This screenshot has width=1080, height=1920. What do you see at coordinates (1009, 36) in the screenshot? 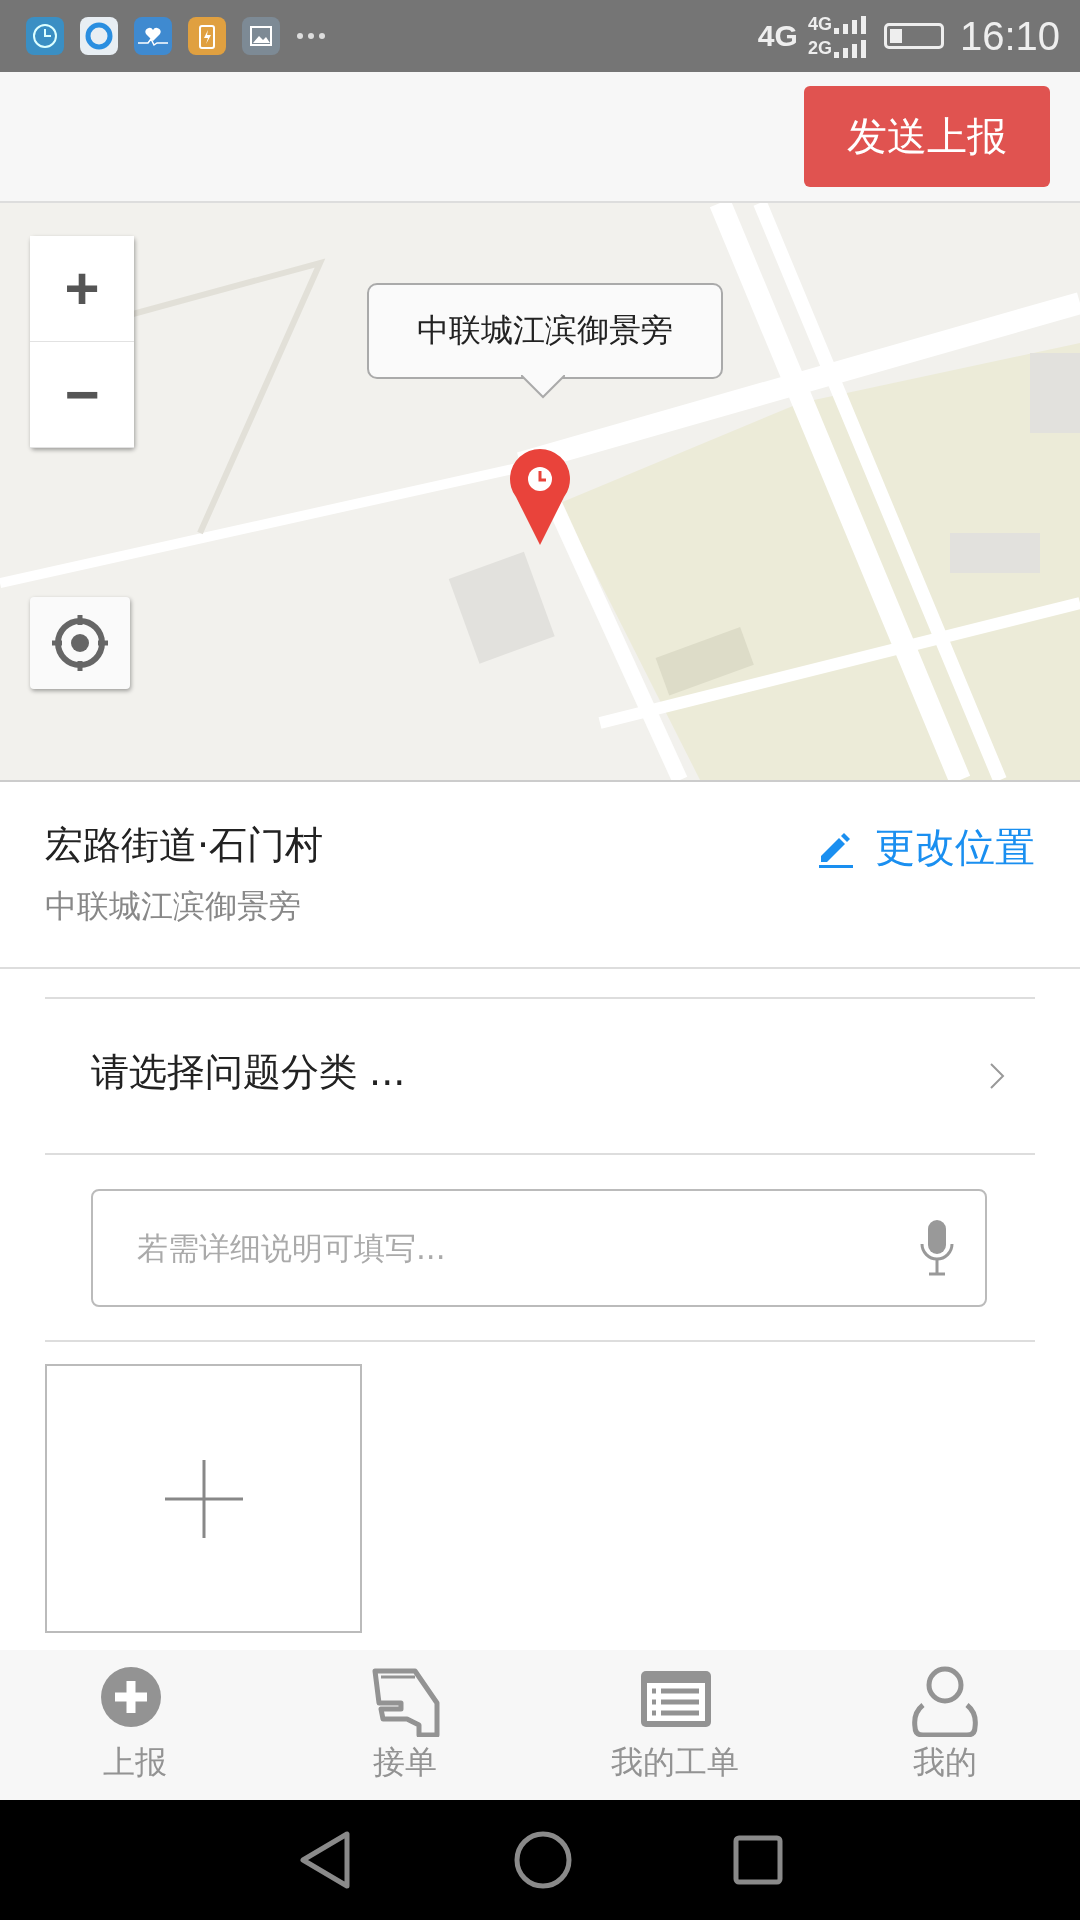
I see `clock-time: 16:10` at bounding box center [1009, 36].